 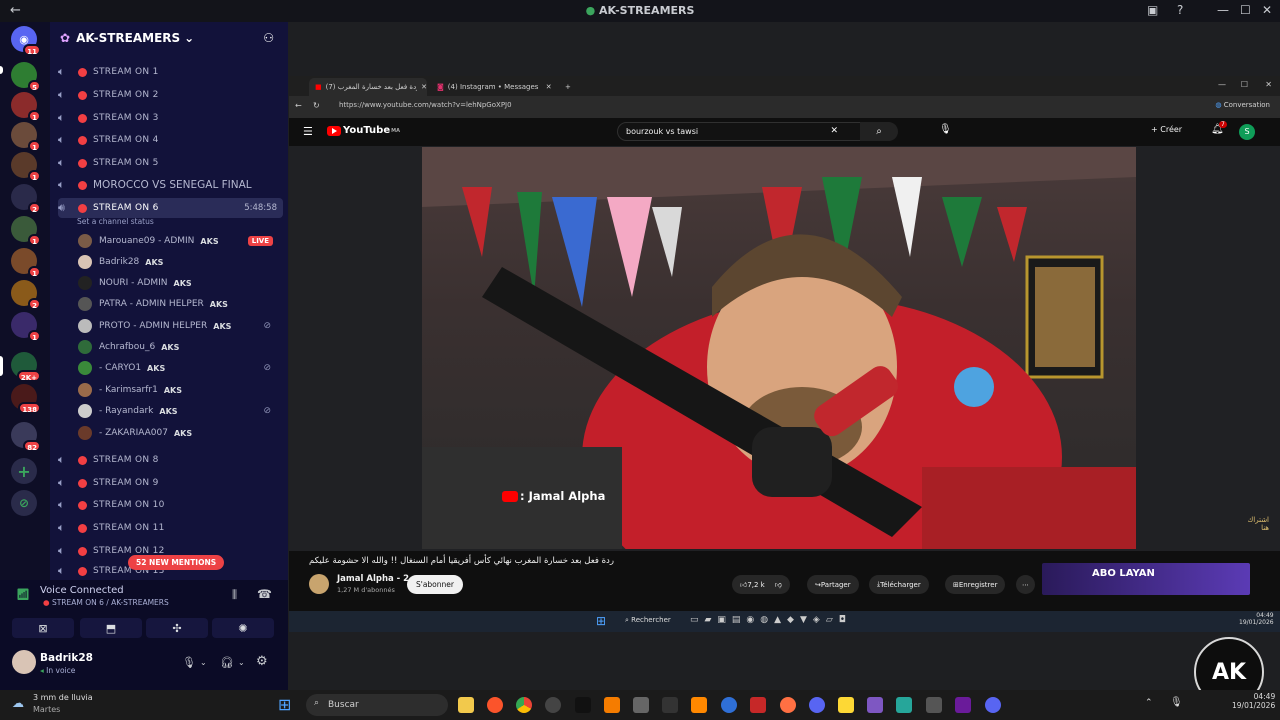 I want to click on promo-banner: ABO LAYAN, so click(x=1146, y=579).